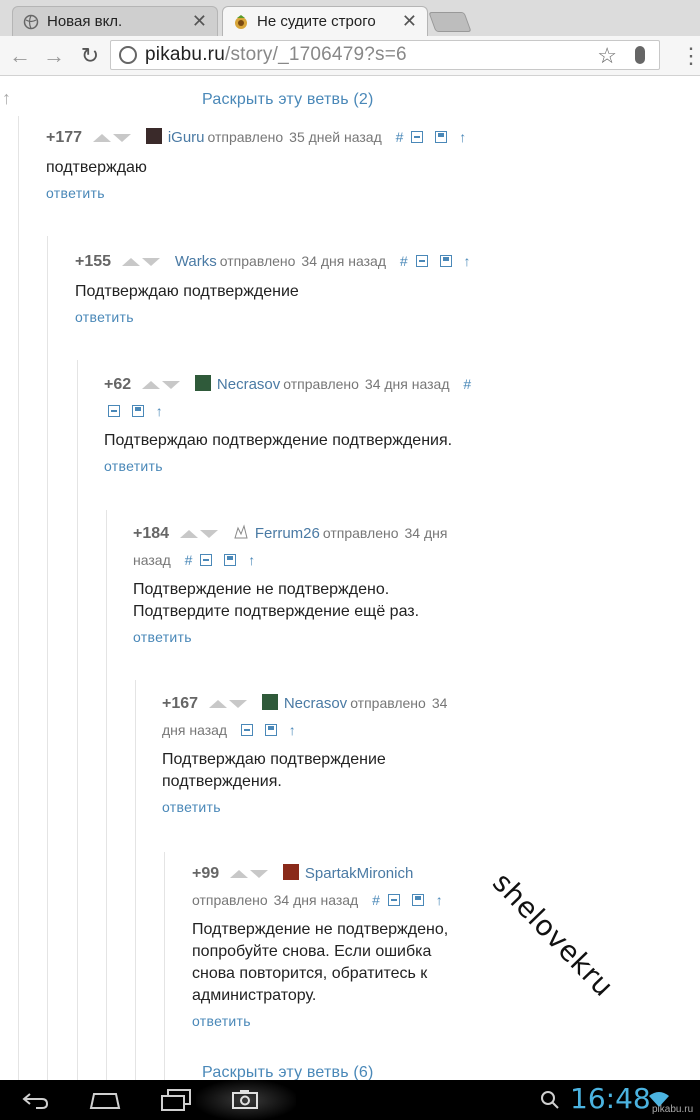 This screenshot has width=700, height=1120. Describe the element at coordinates (673, 1109) in the screenshot. I see `site-watermark: pikabu.ru` at that location.